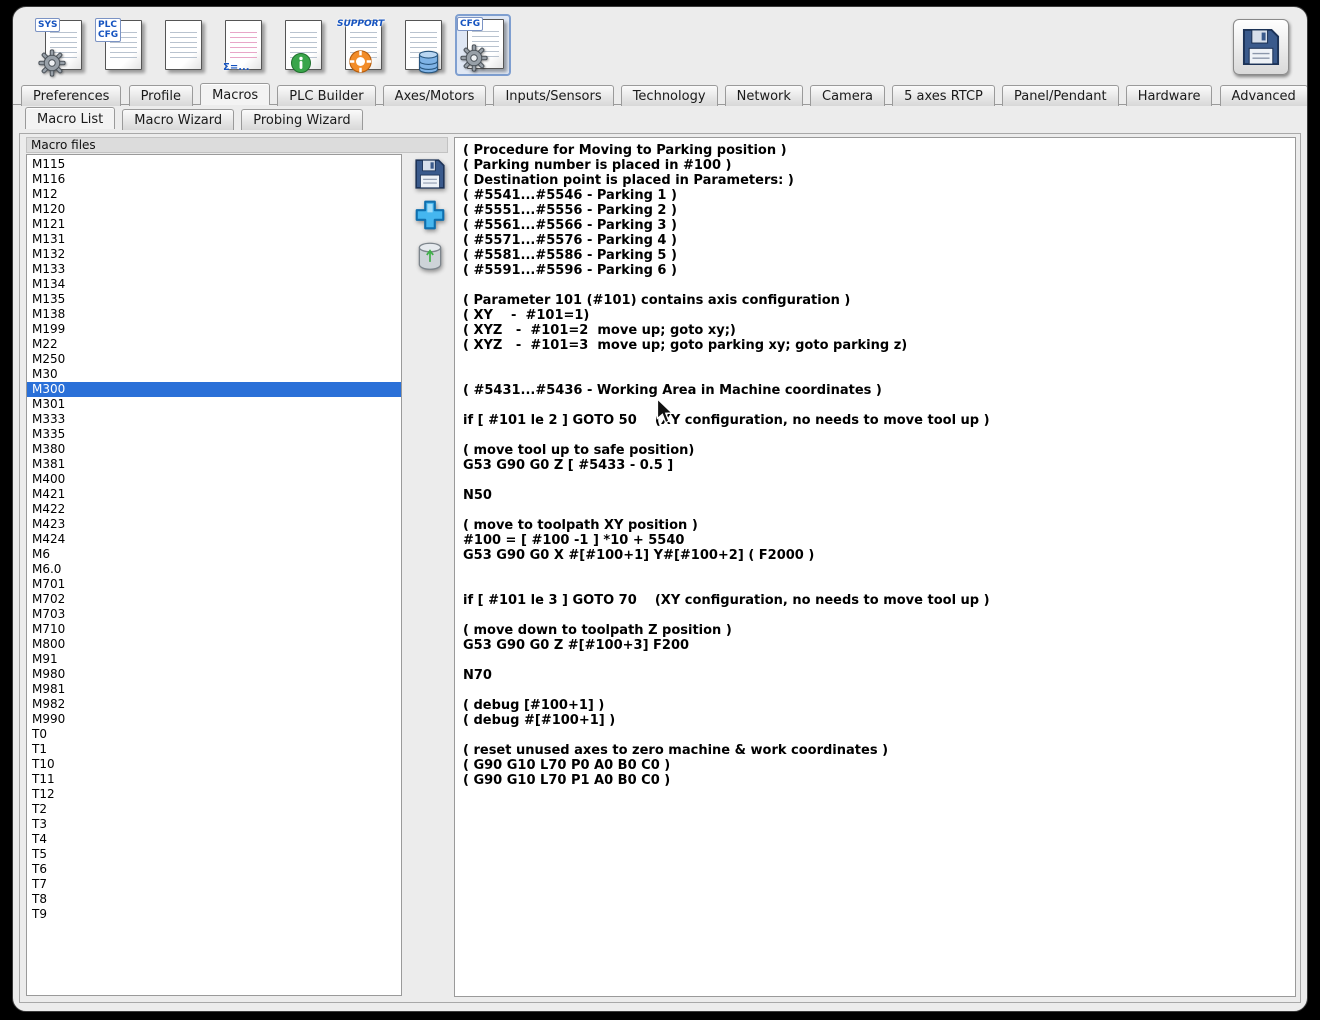 The height and width of the screenshot is (1020, 1320). What do you see at coordinates (214, 689) in the screenshot?
I see `macro-list-item: M981` at bounding box center [214, 689].